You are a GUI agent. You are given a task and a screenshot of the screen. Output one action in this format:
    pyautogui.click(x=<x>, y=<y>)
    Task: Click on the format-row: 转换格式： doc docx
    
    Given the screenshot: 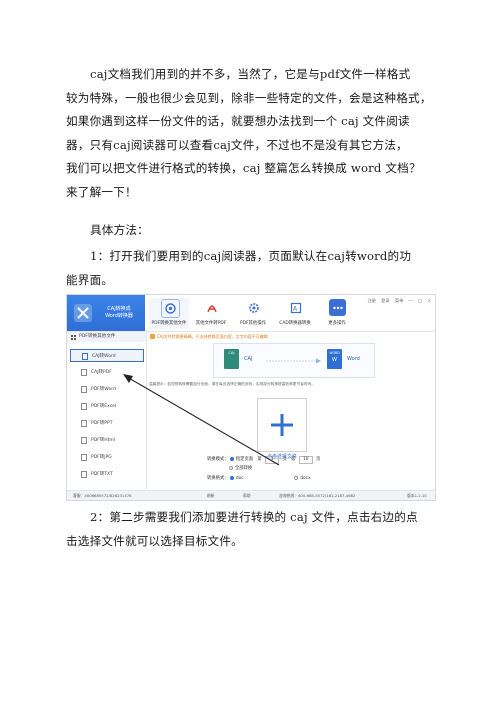 What is the action you would take?
    pyautogui.click(x=259, y=478)
    